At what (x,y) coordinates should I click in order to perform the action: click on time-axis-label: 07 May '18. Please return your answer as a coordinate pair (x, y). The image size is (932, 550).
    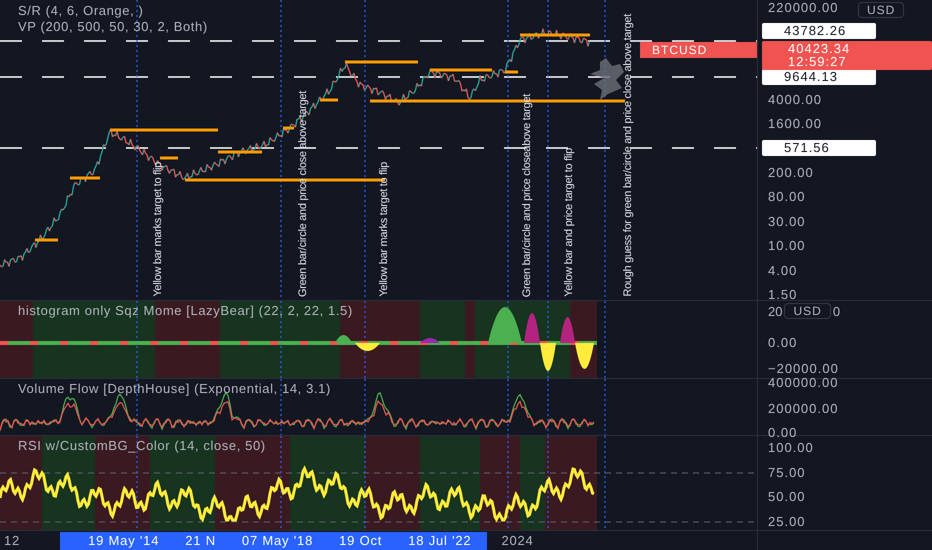
    Looking at the image, I should click on (278, 540).